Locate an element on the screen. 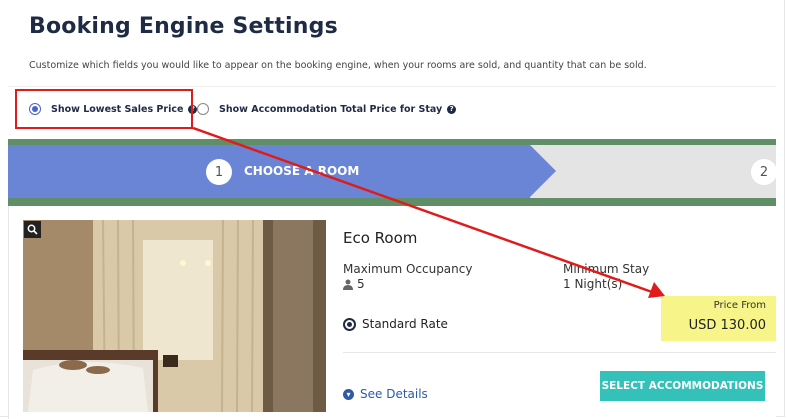 This screenshot has height=419, width=787. rate-radio-selected is located at coordinates (349, 324).